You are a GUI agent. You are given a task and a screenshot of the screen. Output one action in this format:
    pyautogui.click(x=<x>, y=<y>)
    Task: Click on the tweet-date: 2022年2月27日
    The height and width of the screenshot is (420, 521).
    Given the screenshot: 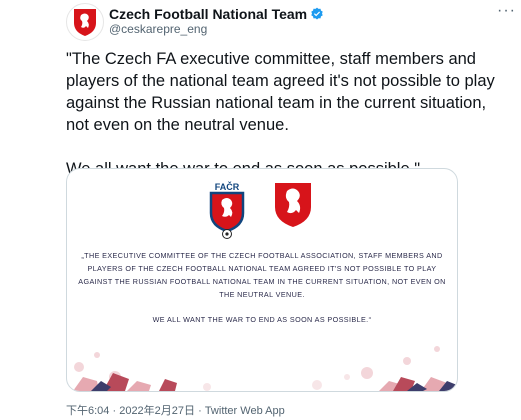 What is the action you would take?
    pyautogui.click(x=157, y=411)
    